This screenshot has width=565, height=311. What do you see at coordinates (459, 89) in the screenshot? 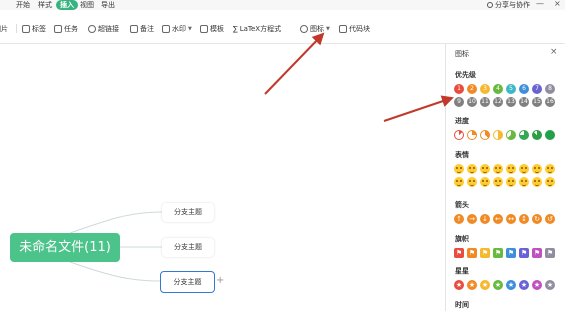
I see `priority-1-icon: 1` at bounding box center [459, 89].